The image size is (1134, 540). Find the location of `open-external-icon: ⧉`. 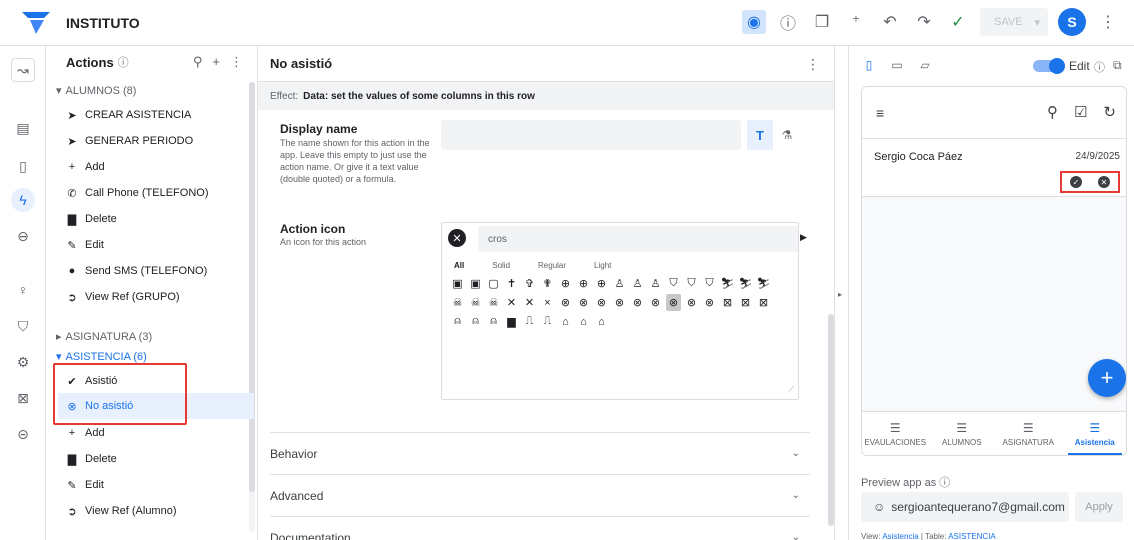

open-external-icon: ⧉ is located at coordinates (1117, 65).